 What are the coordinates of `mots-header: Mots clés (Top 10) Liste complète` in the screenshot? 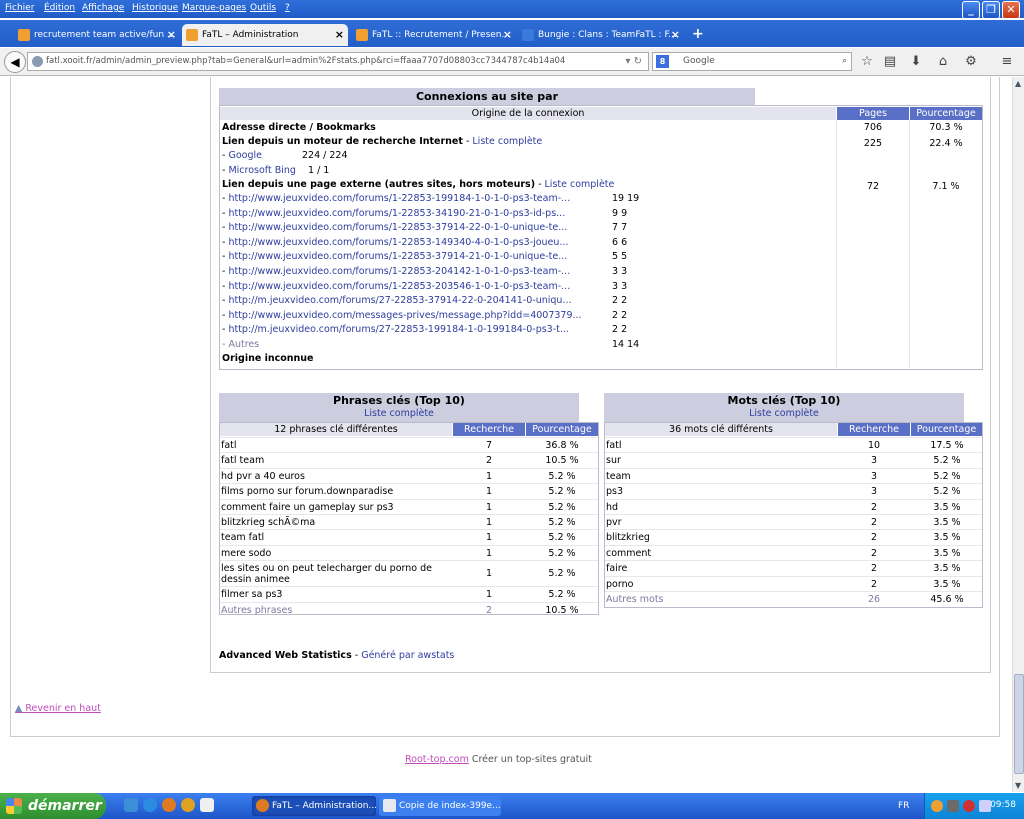 It's located at (784, 407).